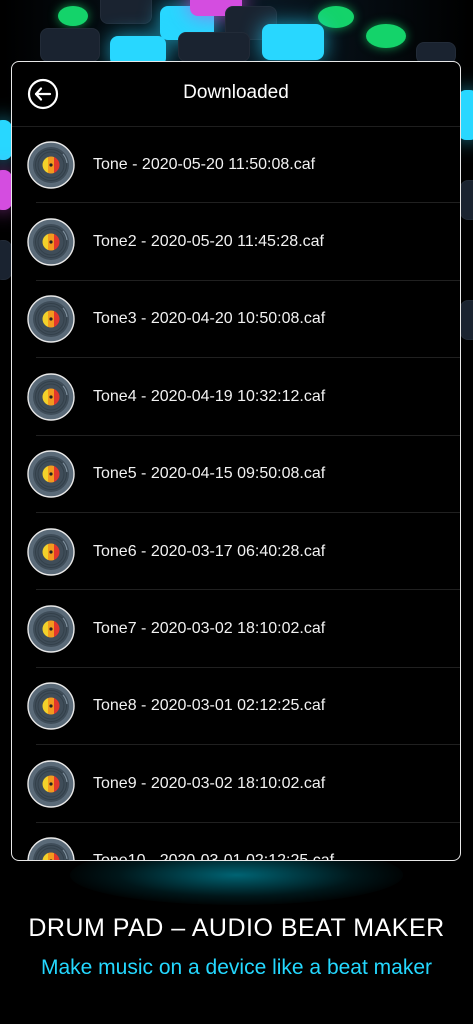  I want to click on file-list-item: Tone8 - 2020-03-01 02:12:25.caf, so click(236, 707).